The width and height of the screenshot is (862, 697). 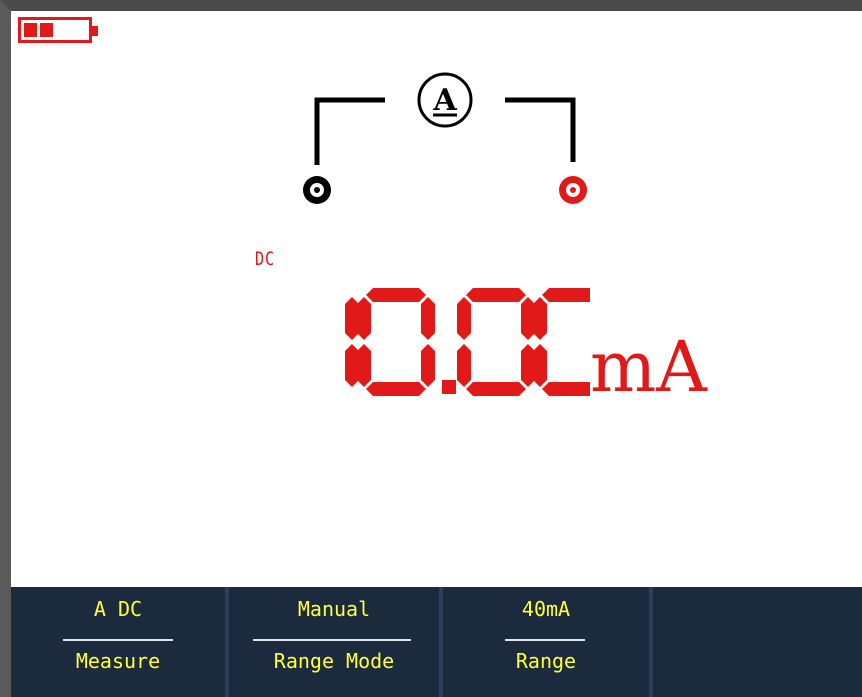 I want to click on wire-left, so click(x=349, y=131).